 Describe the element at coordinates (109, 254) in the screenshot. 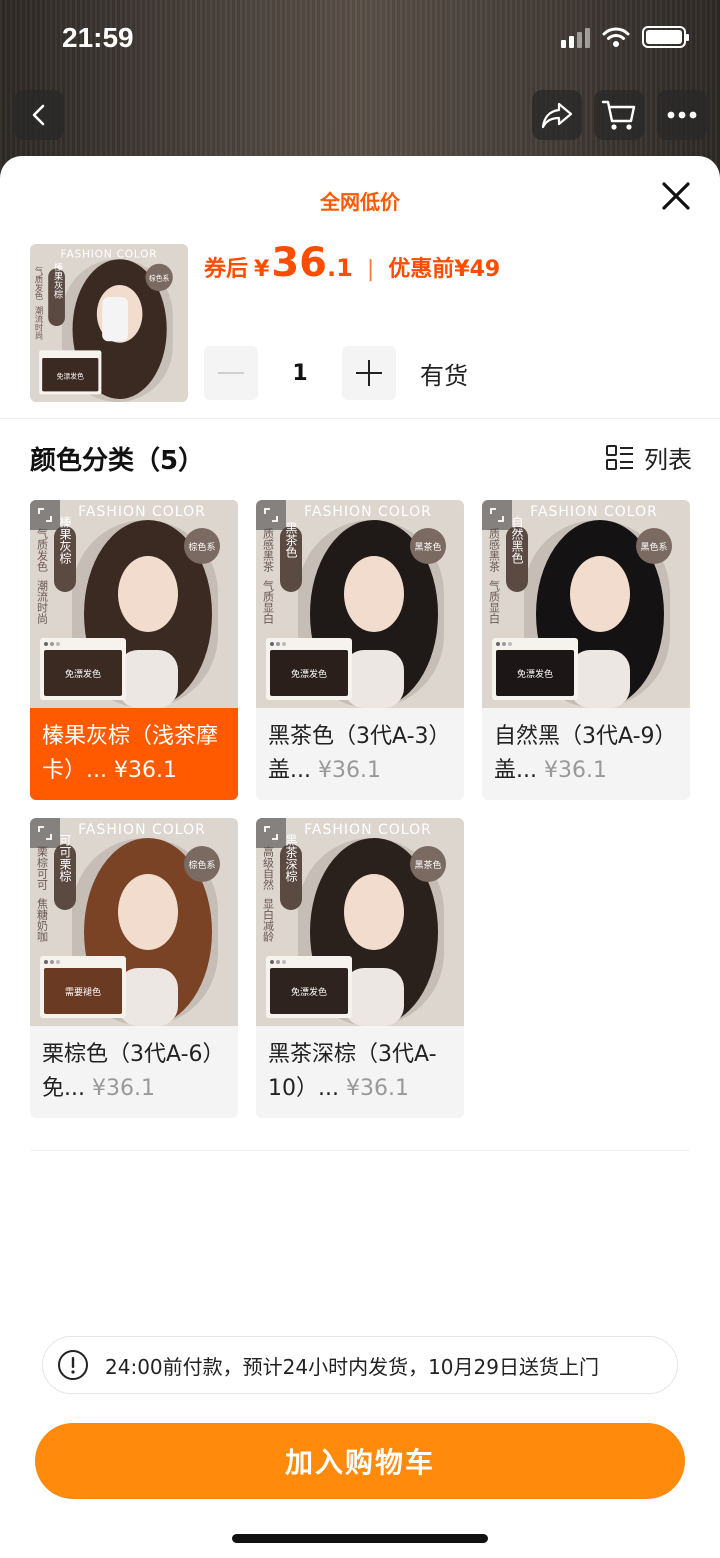

I see `thumb-brand-text: FASHION COLOR` at that location.